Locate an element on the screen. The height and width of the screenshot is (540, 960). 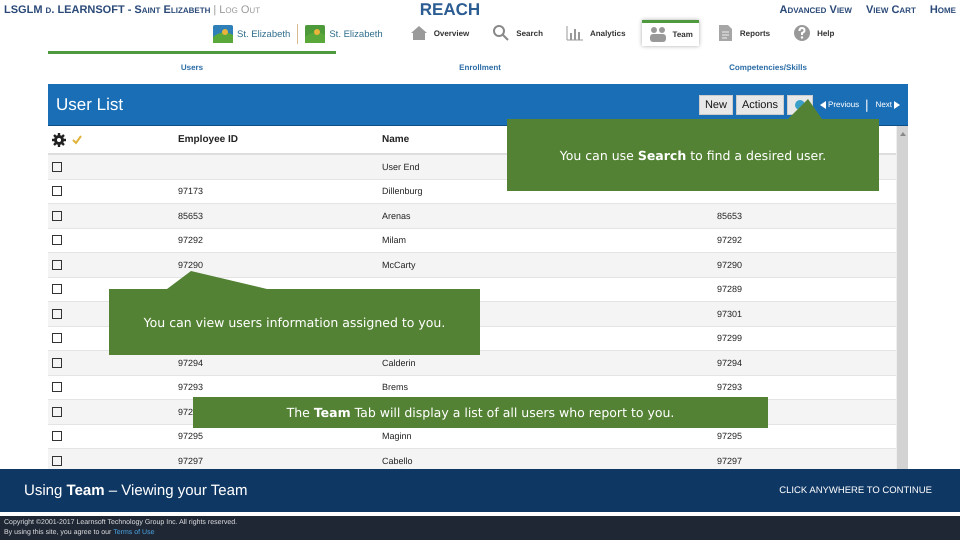
table-cell: Cabello is located at coordinates (397, 461).